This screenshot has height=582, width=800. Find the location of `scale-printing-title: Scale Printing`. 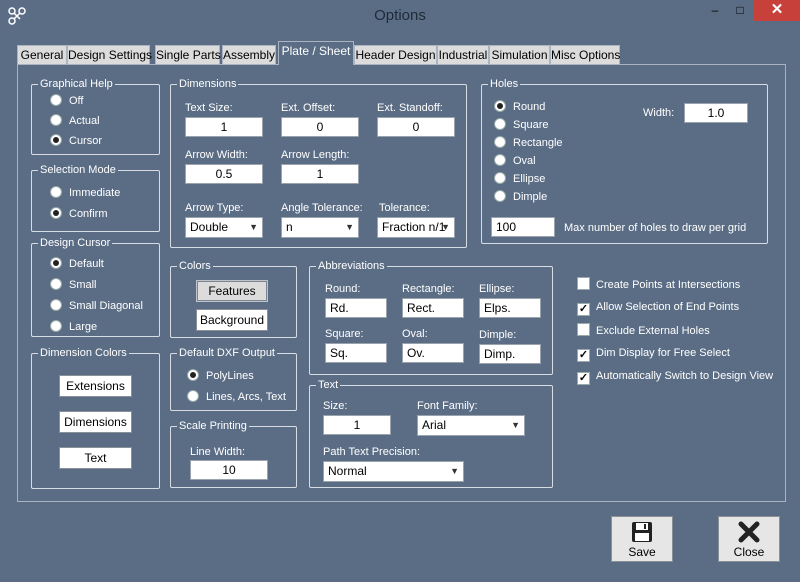

scale-printing-title: Scale Printing is located at coordinates (213, 426).